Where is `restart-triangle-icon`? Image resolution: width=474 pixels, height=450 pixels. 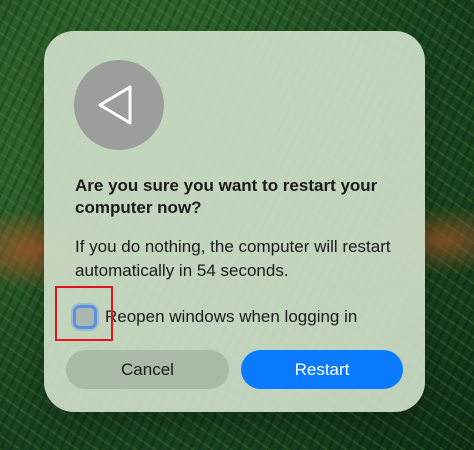 restart-triangle-icon is located at coordinates (119, 105).